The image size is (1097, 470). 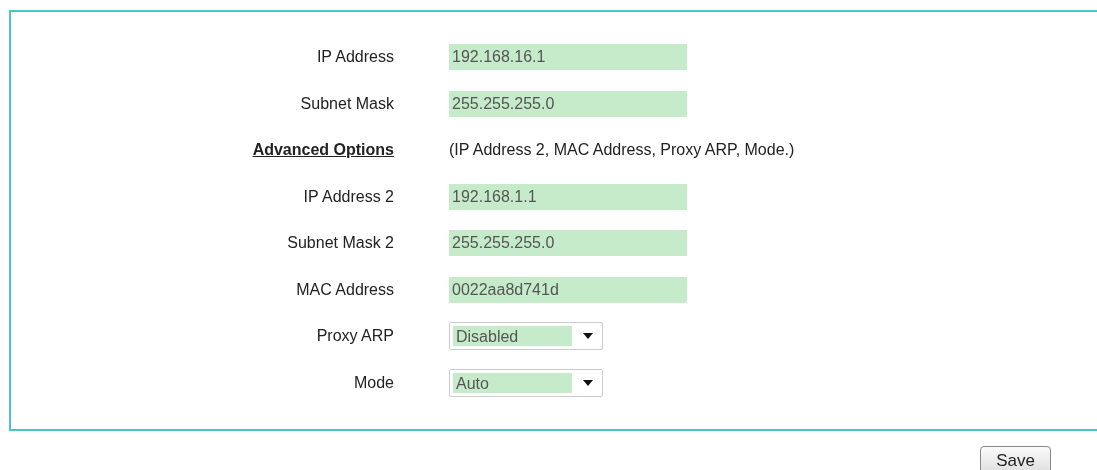 What do you see at coordinates (526, 336) in the screenshot?
I see `dropdown: Disabled` at bounding box center [526, 336].